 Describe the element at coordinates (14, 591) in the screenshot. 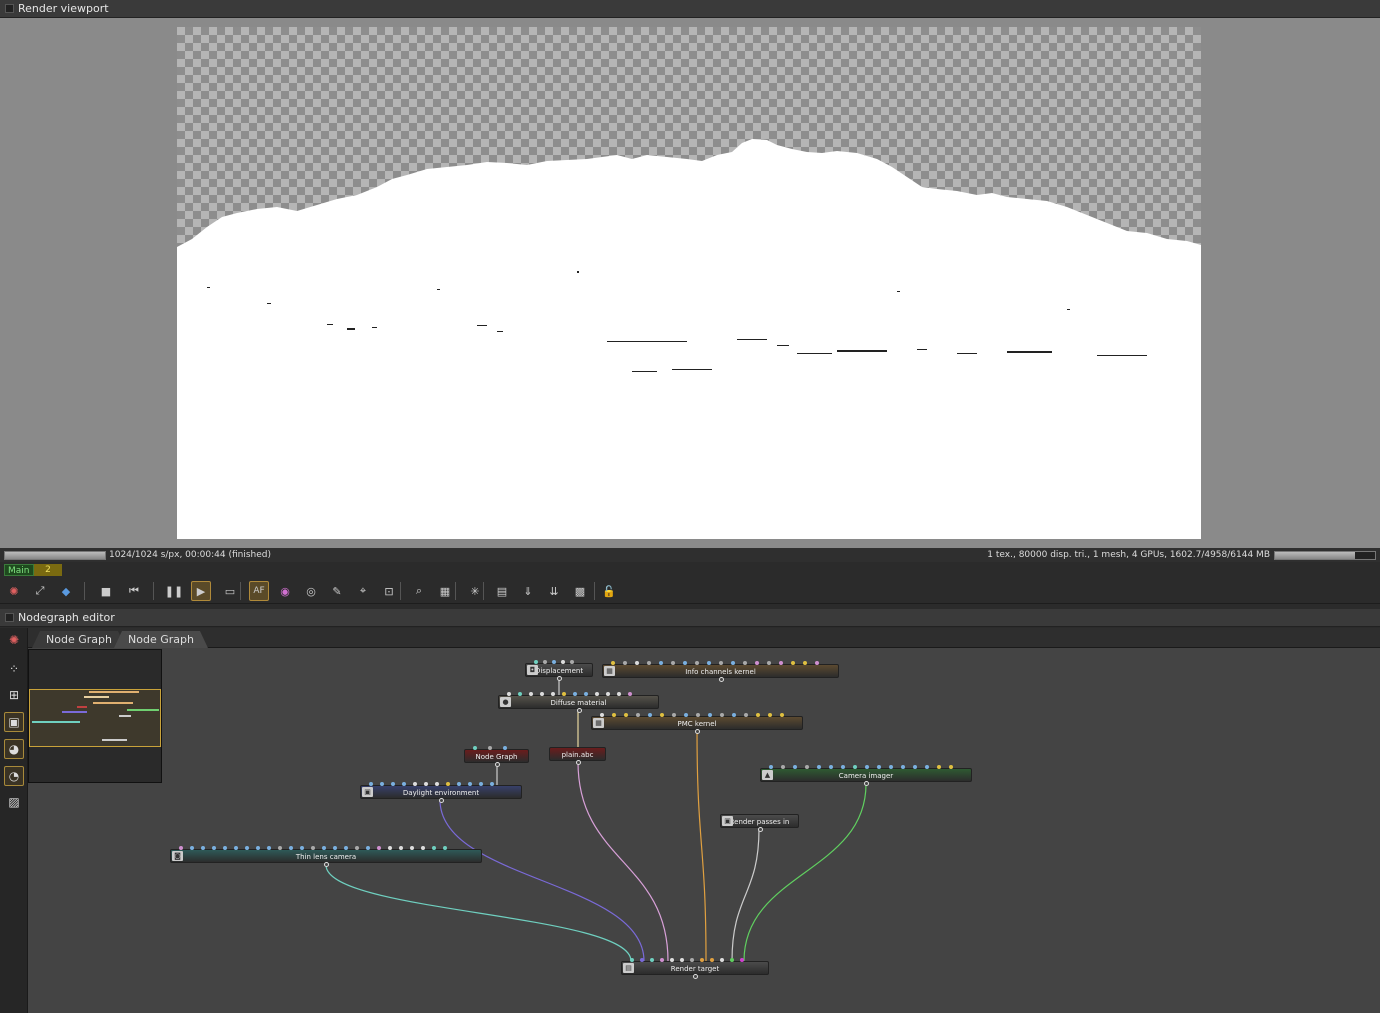

I see `octane-logo-icon: ✺` at that location.